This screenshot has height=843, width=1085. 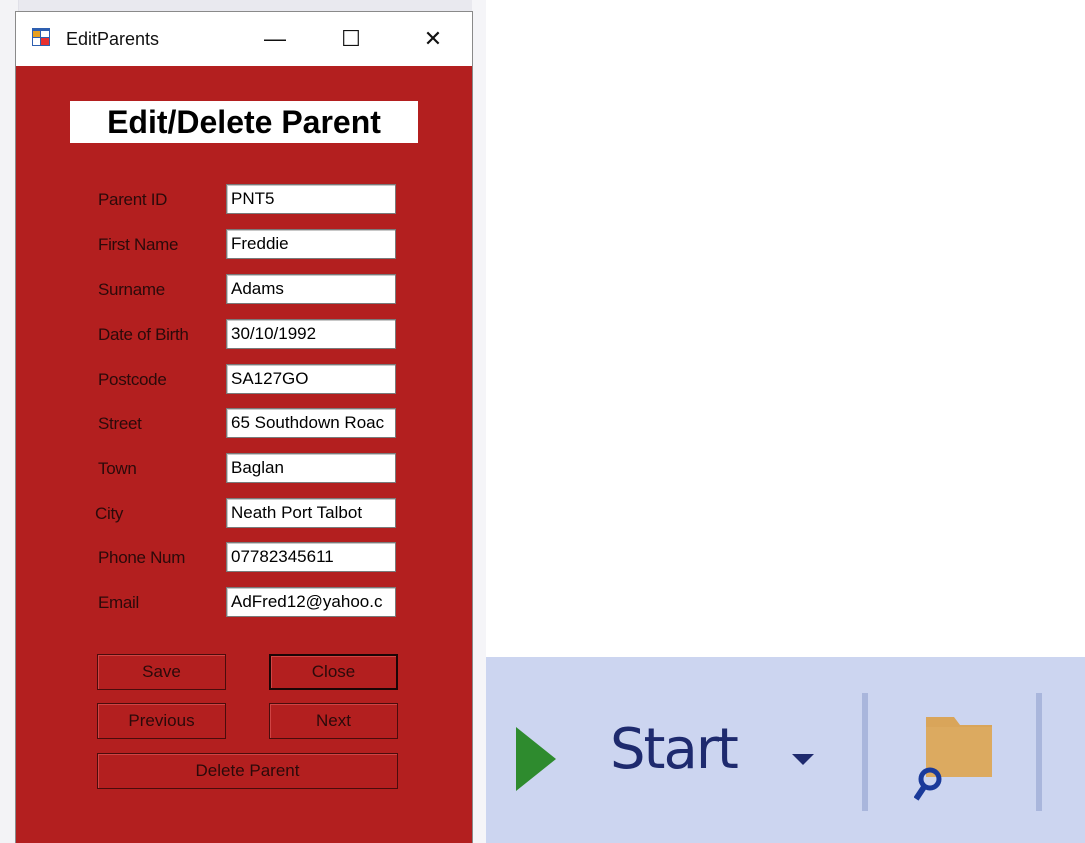 What do you see at coordinates (311, 602) in the screenshot?
I see `email-field: AdFred12@yahoo.c` at bounding box center [311, 602].